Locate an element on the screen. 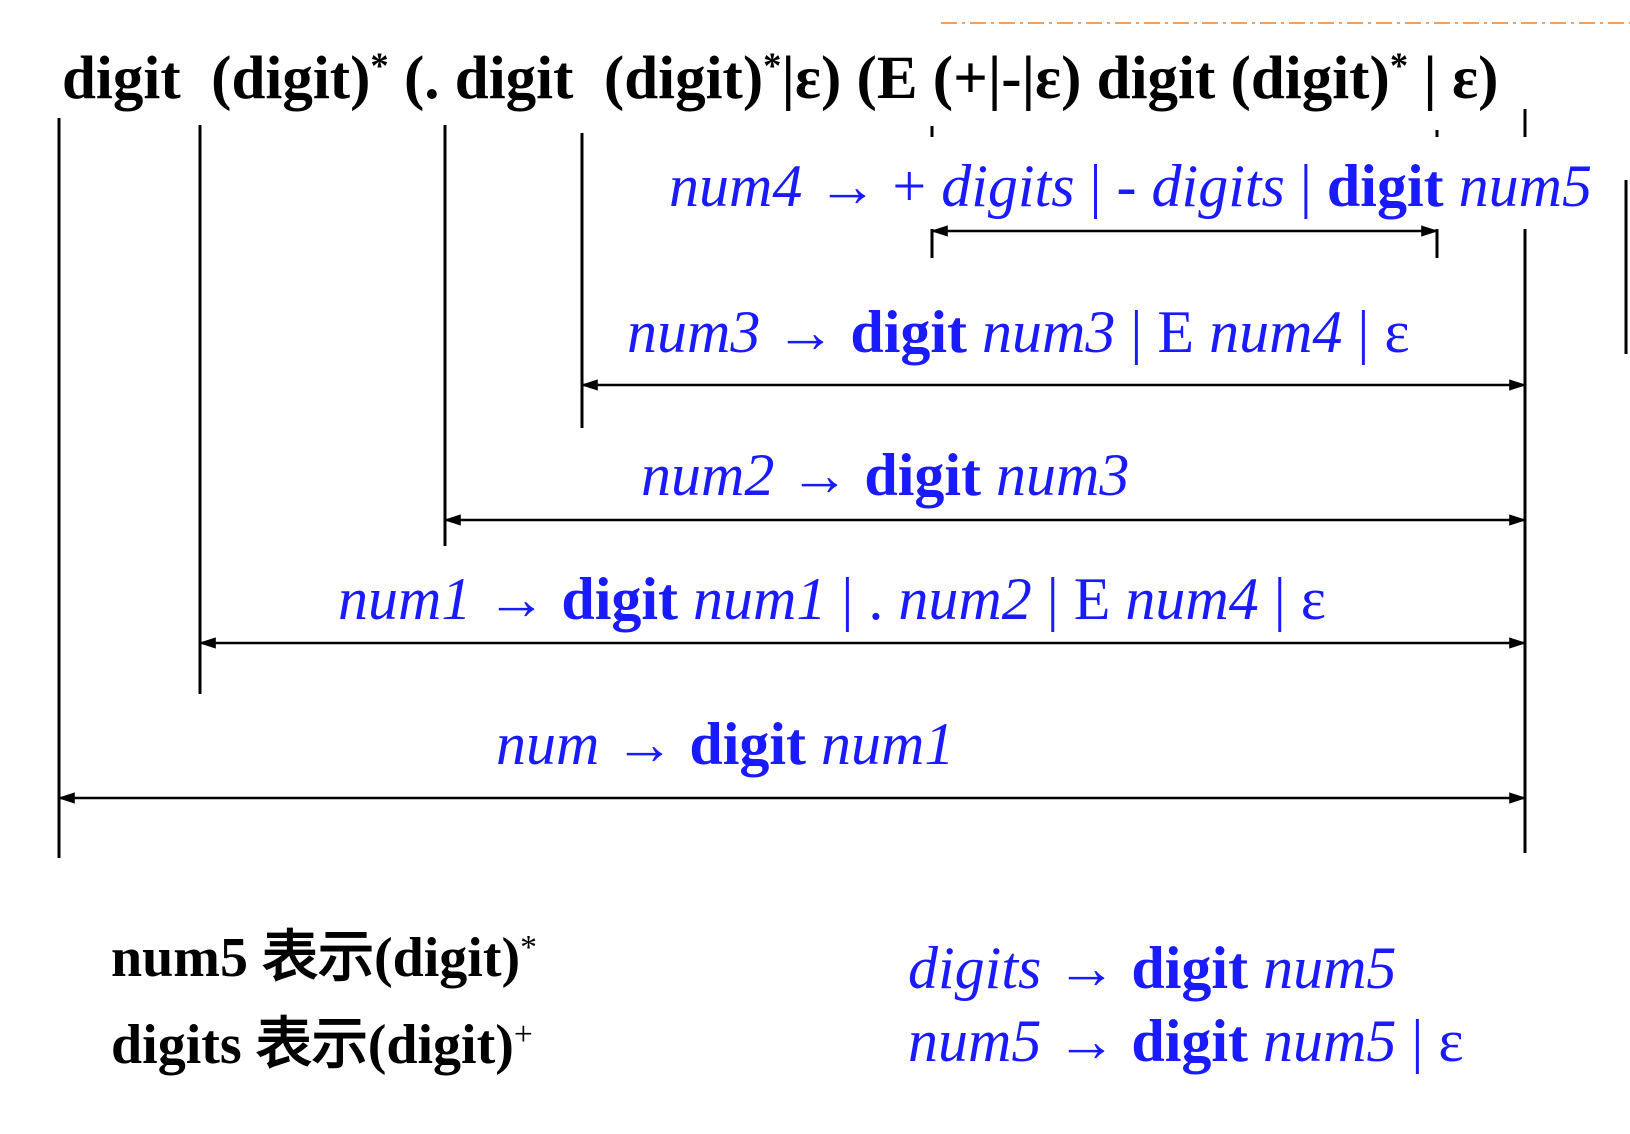 The height and width of the screenshot is (1134, 1630). production-num3-symbol-4: num3 is located at coordinates (1048, 332).